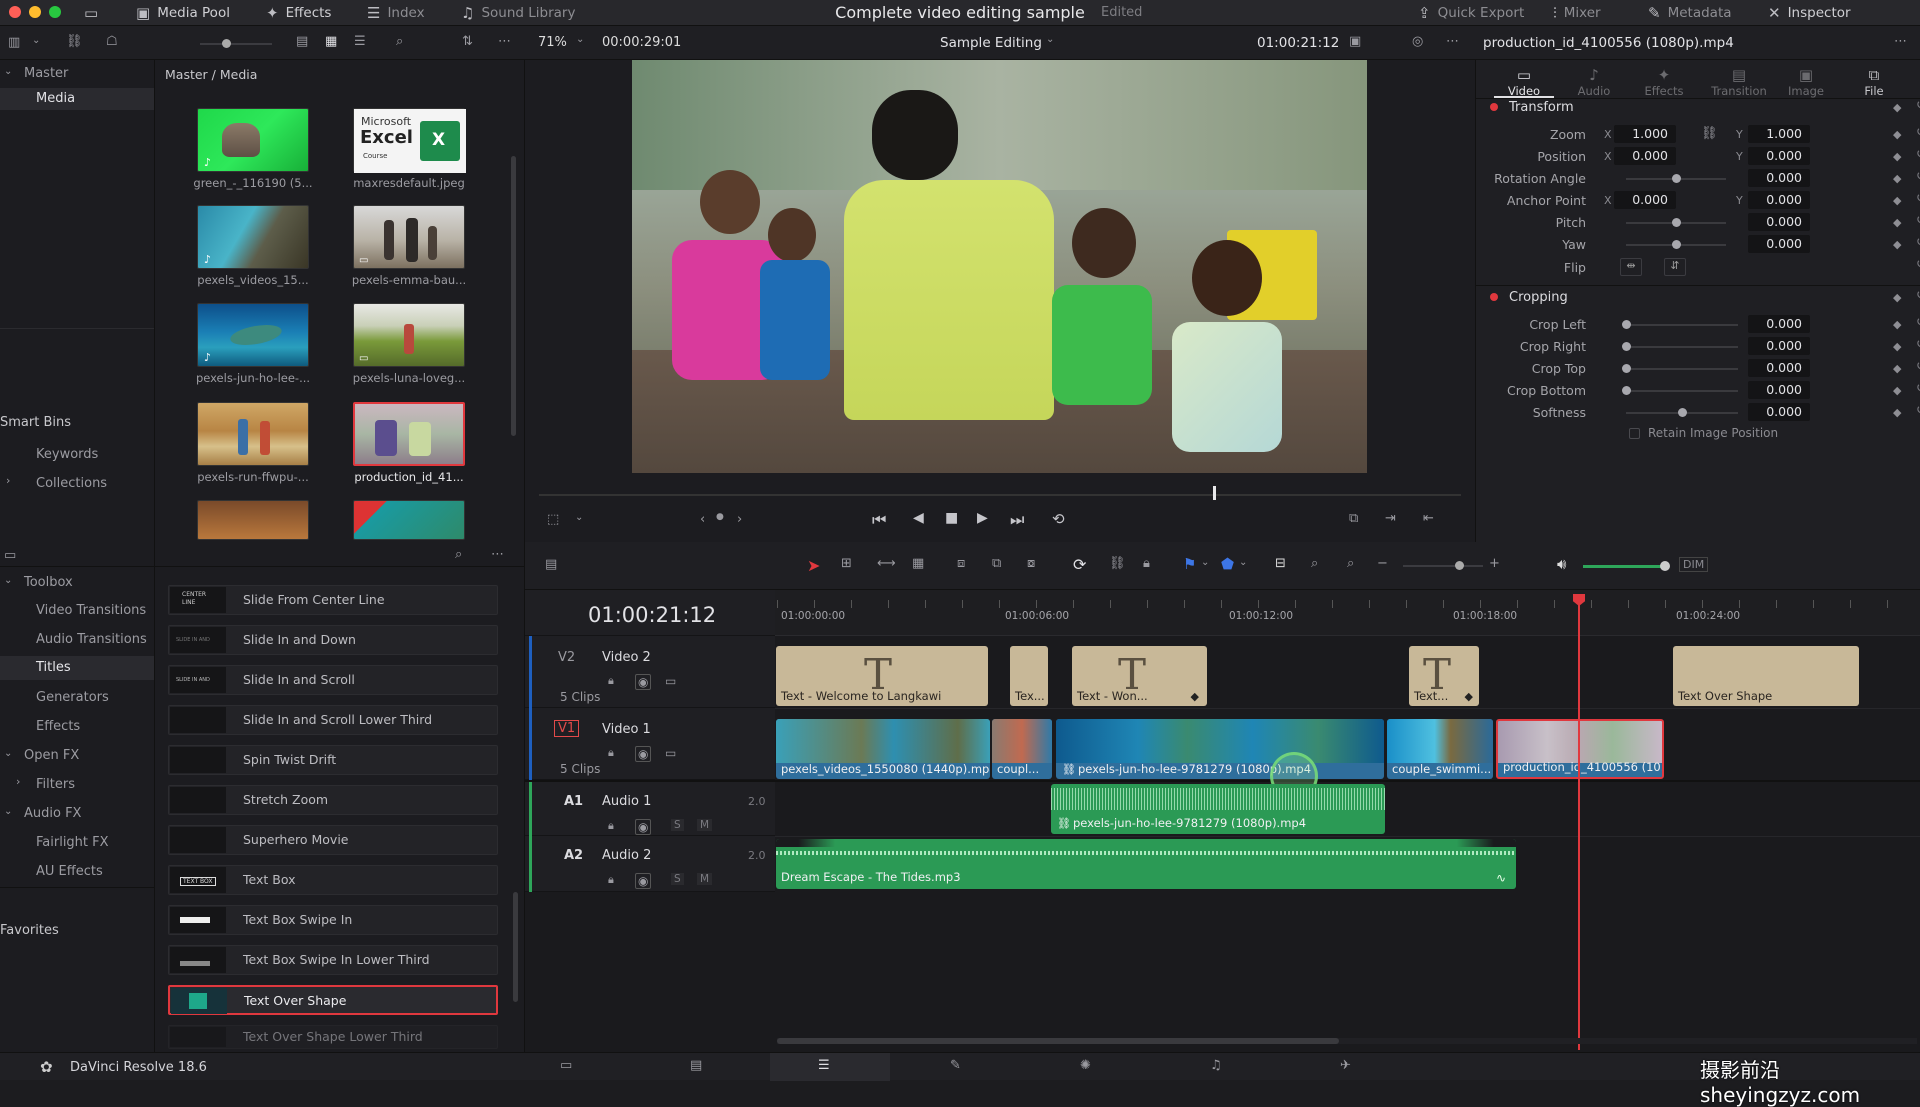 The height and width of the screenshot is (1107, 1920). I want to click on title-item: SLIDE IN AND Slide In and Down, so click(333, 640).